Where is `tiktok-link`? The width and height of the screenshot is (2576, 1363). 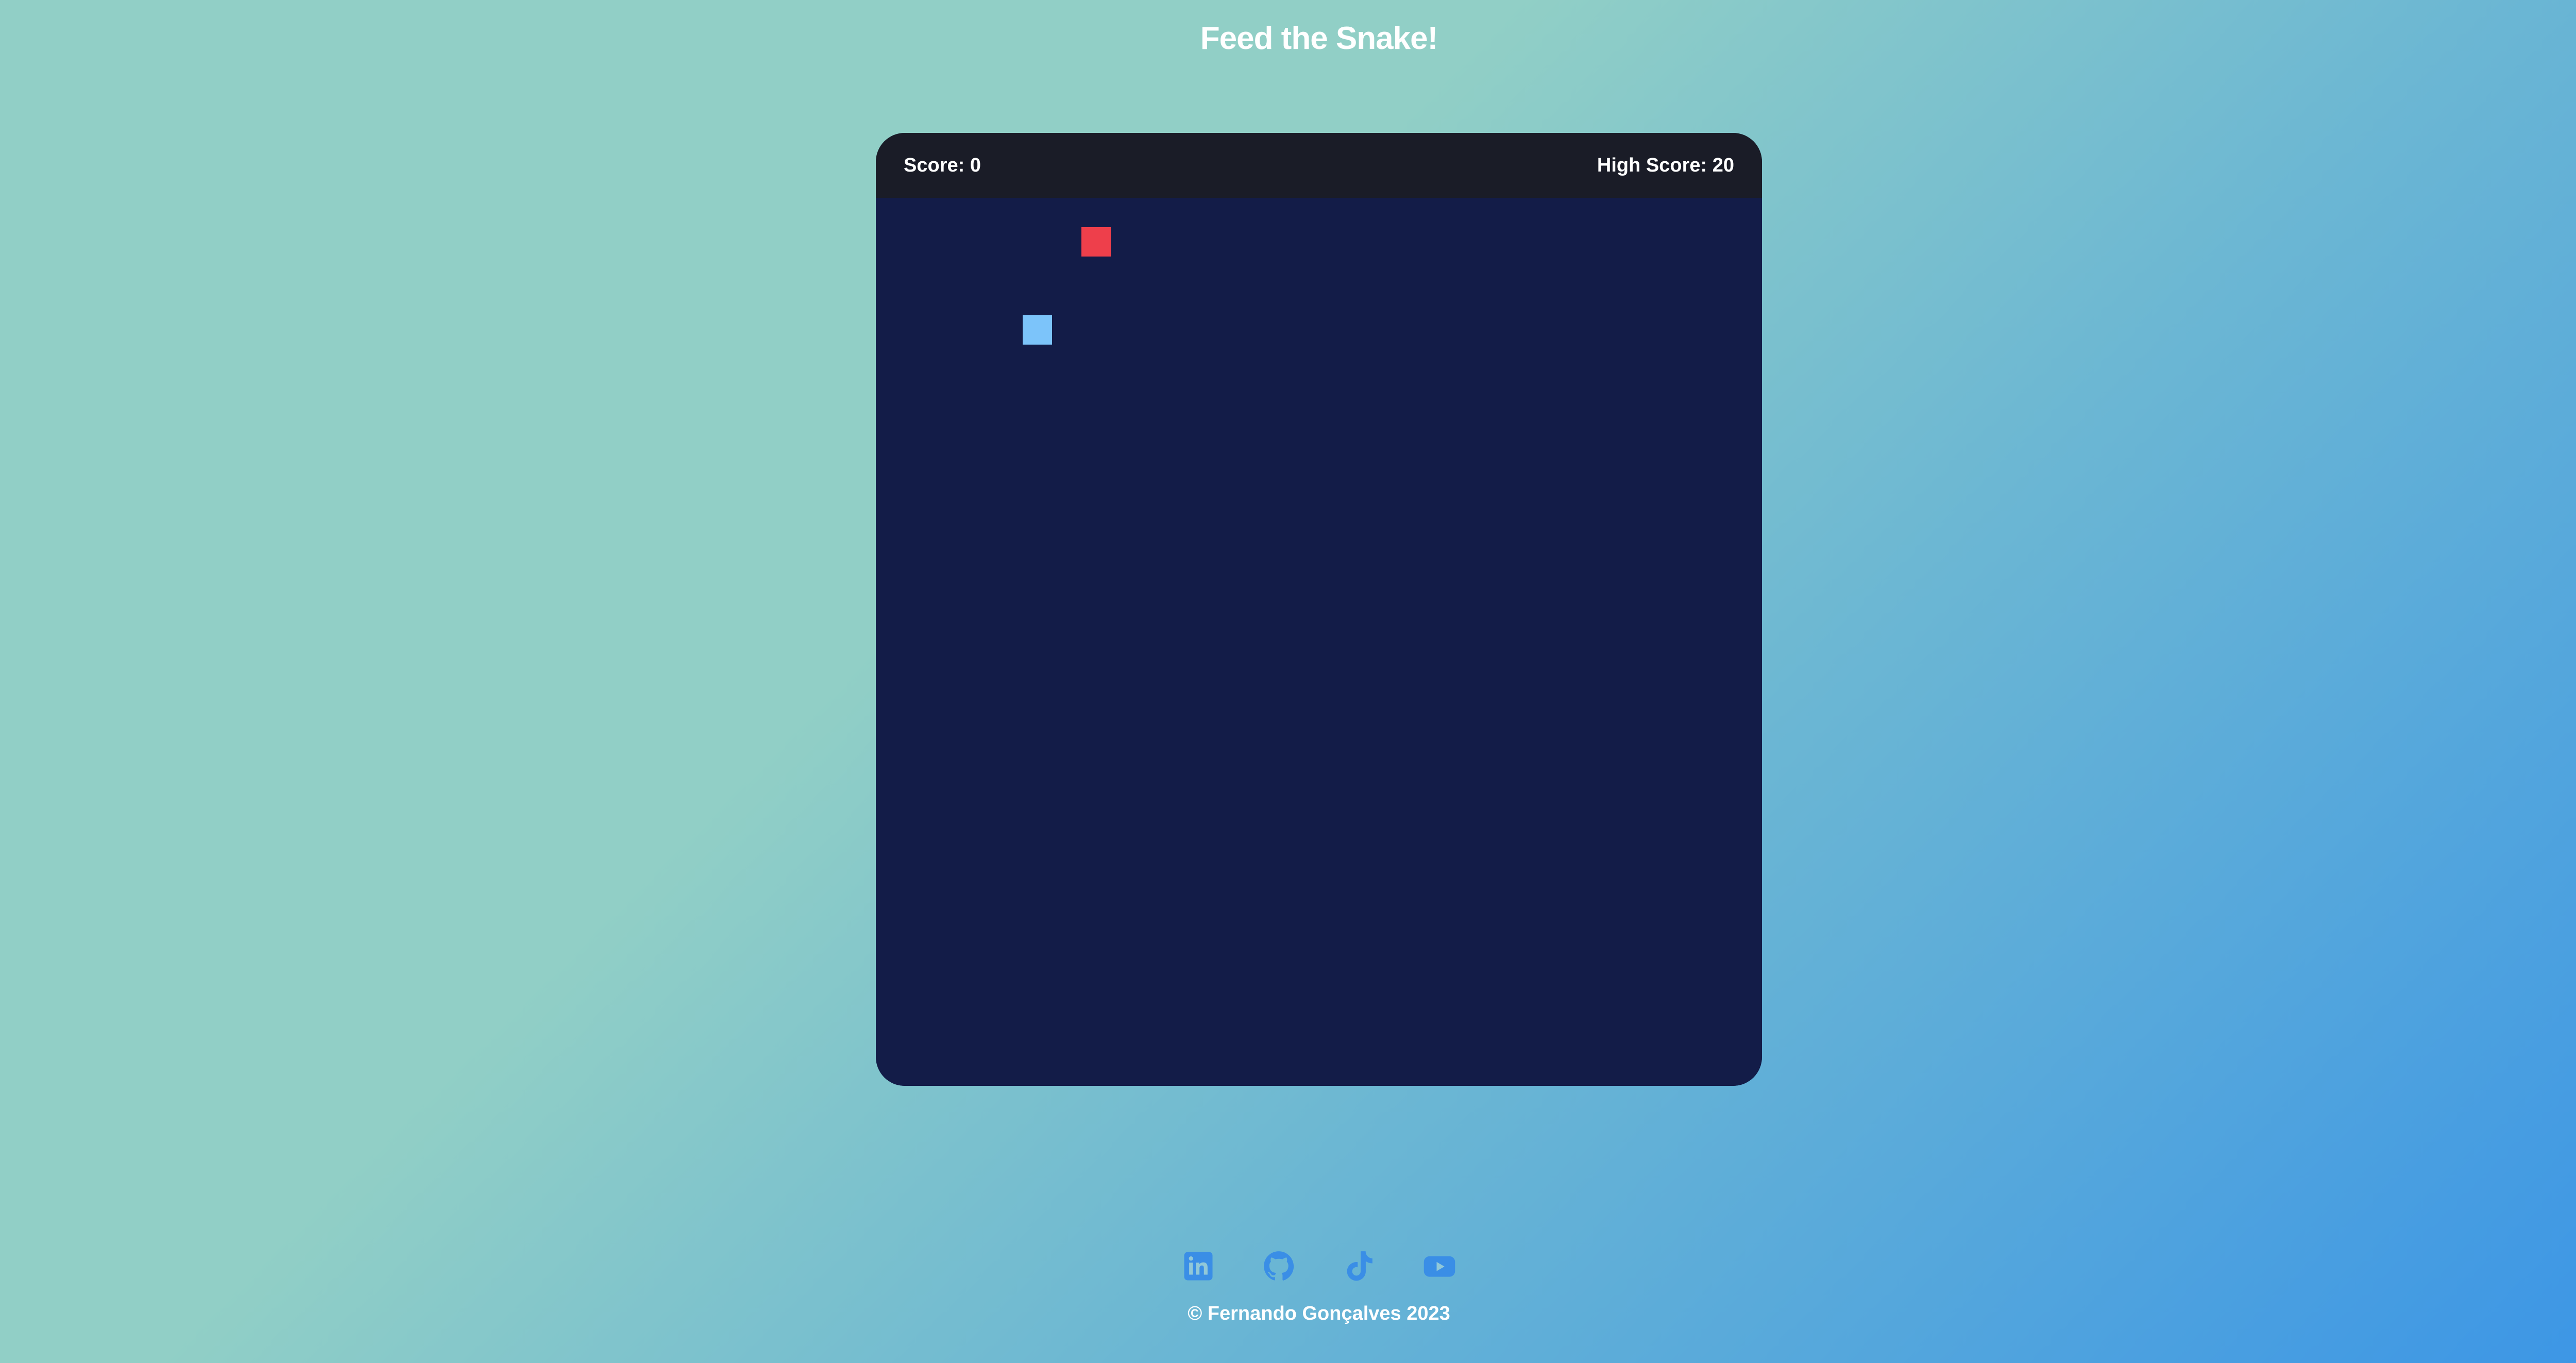
tiktok-link is located at coordinates (1359, 1266).